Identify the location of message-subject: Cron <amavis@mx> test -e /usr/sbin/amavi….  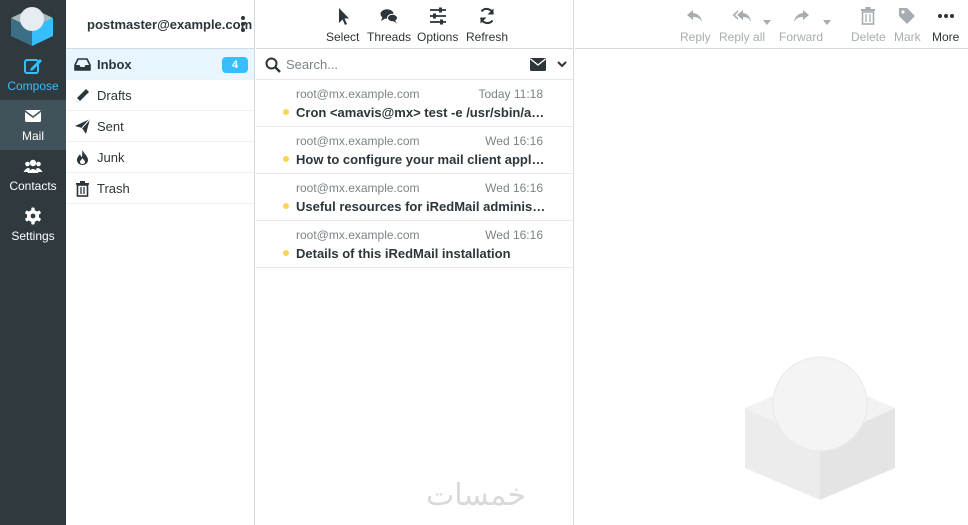
(421, 112).